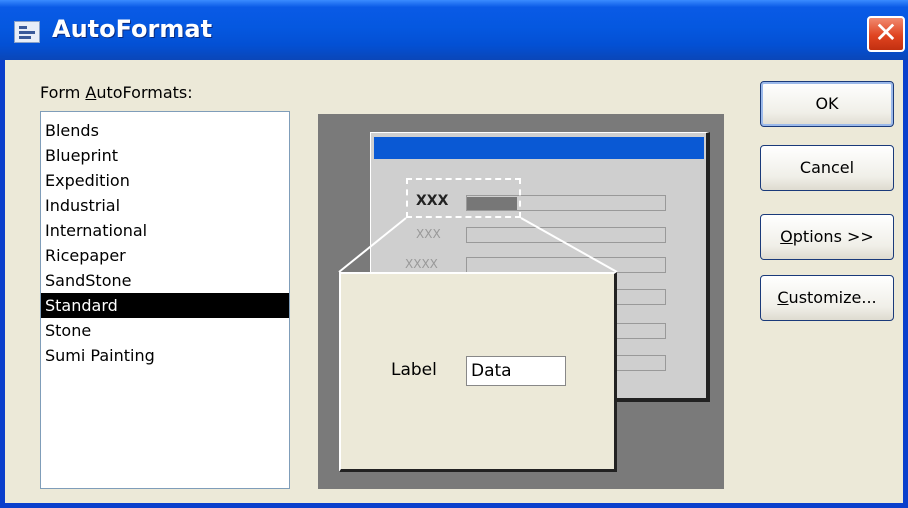 The image size is (908, 508). What do you see at coordinates (165, 305) in the screenshot?
I see `list-item-selected: Standard` at bounding box center [165, 305].